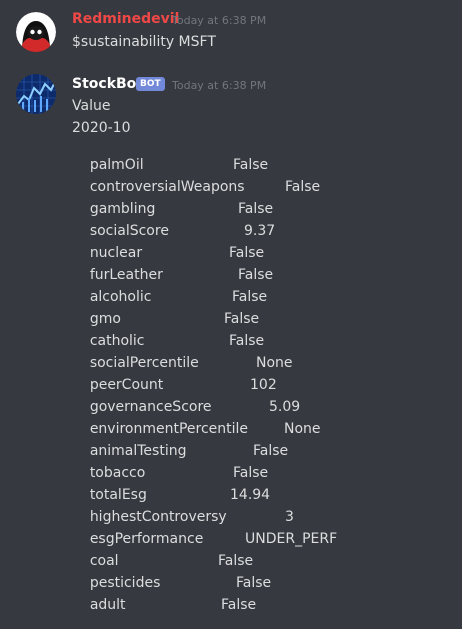 This screenshot has height=629, width=462. Describe the element at coordinates (250, 495) in the screenshot. I see `row-value: 14.94` at that location.